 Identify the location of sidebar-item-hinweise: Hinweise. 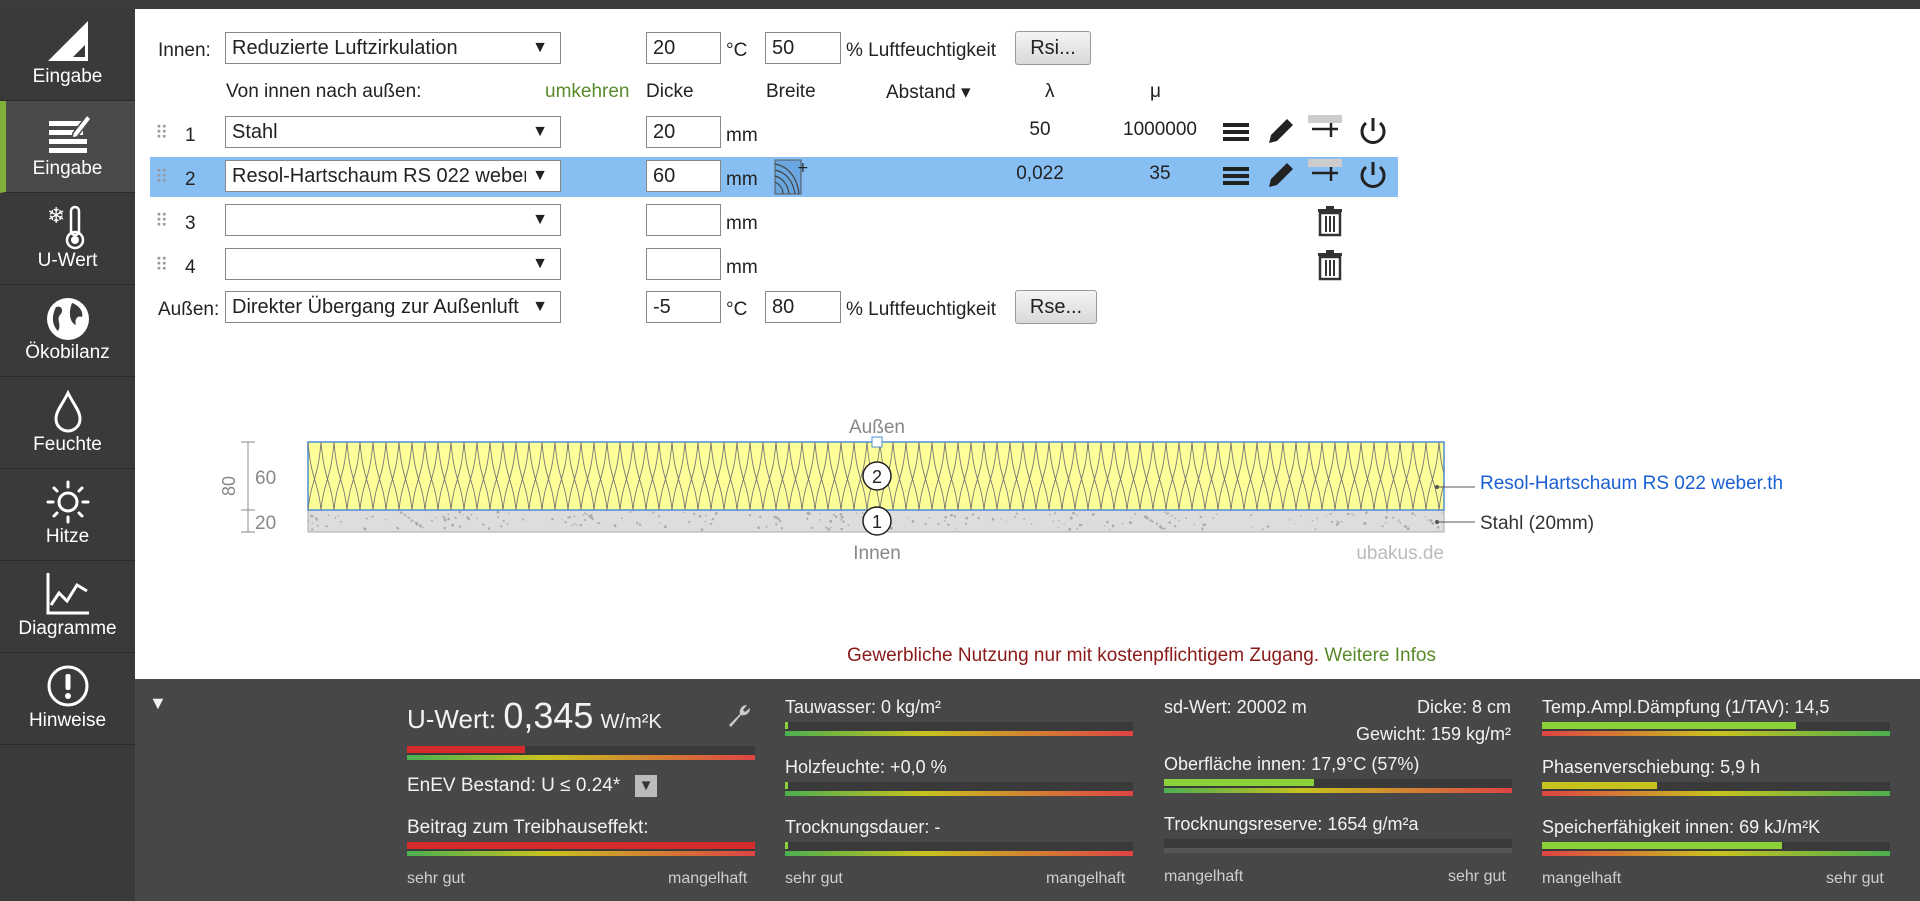
(67, 699).